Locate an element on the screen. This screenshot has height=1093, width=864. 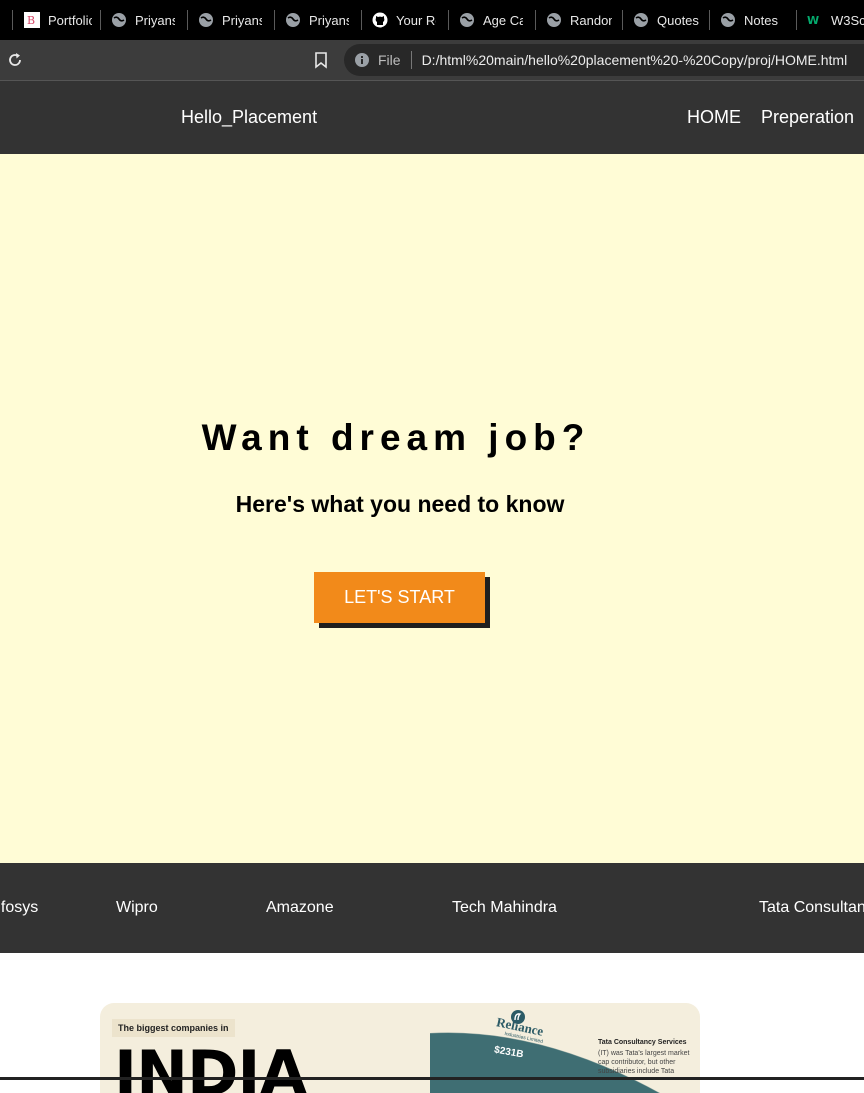
bookmark-notes: Notes is located at coordinates (755, 20).